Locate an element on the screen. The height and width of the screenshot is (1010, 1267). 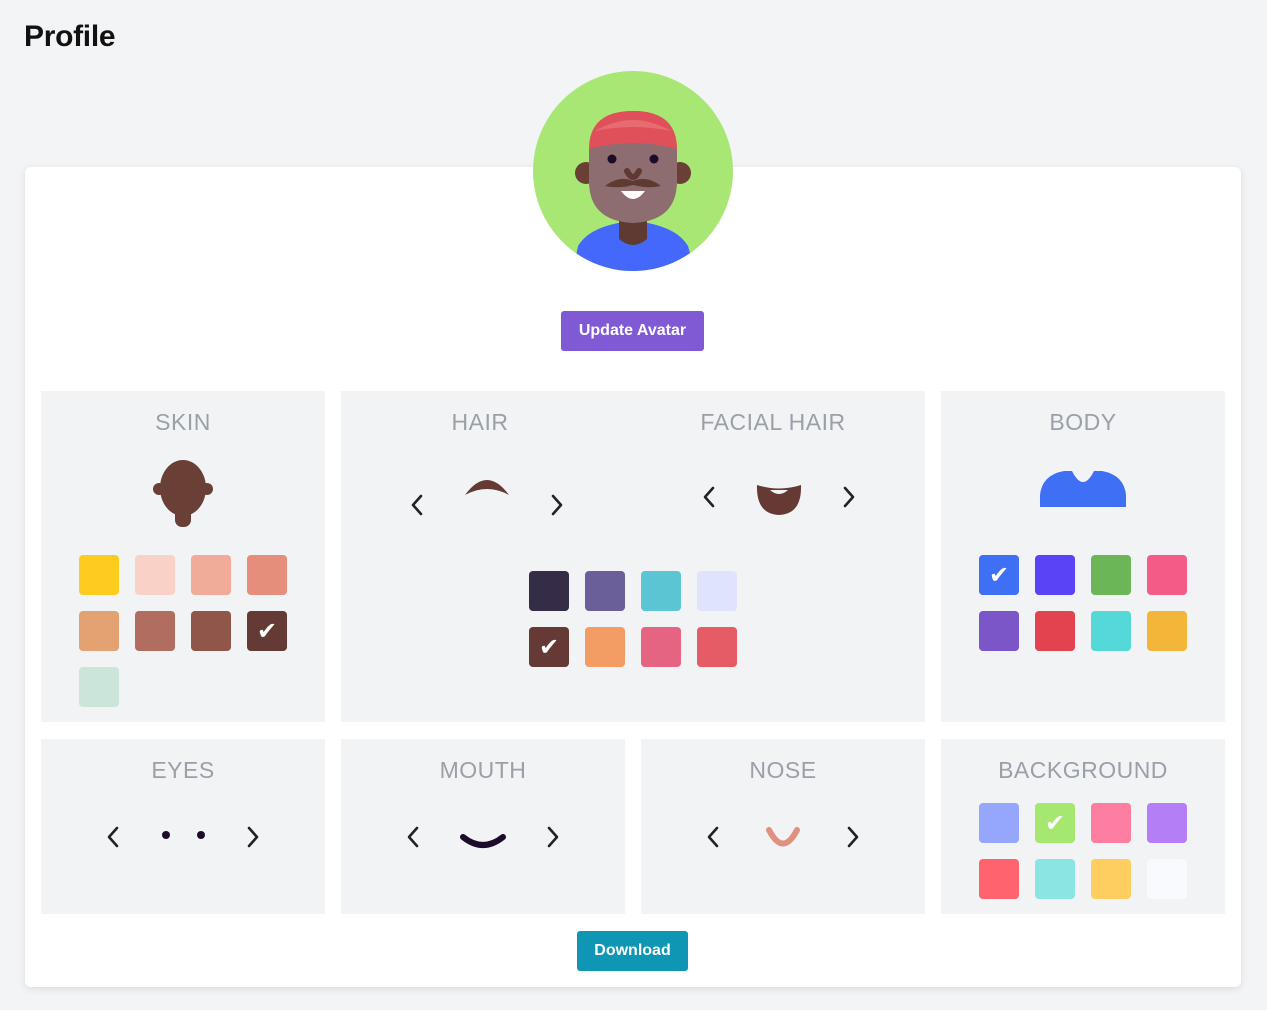
mouth-prev-button is located at coordinates (413, 837).